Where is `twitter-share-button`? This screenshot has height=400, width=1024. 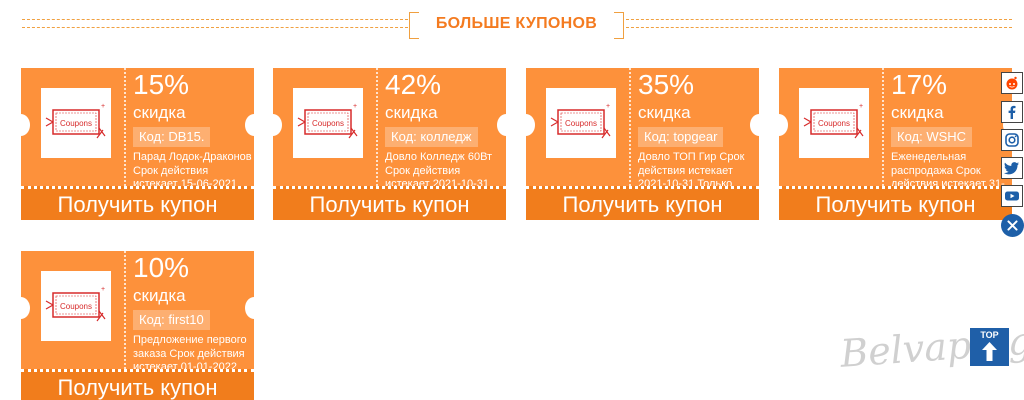
twitter-share-button is located at coordinates (1012, 168).